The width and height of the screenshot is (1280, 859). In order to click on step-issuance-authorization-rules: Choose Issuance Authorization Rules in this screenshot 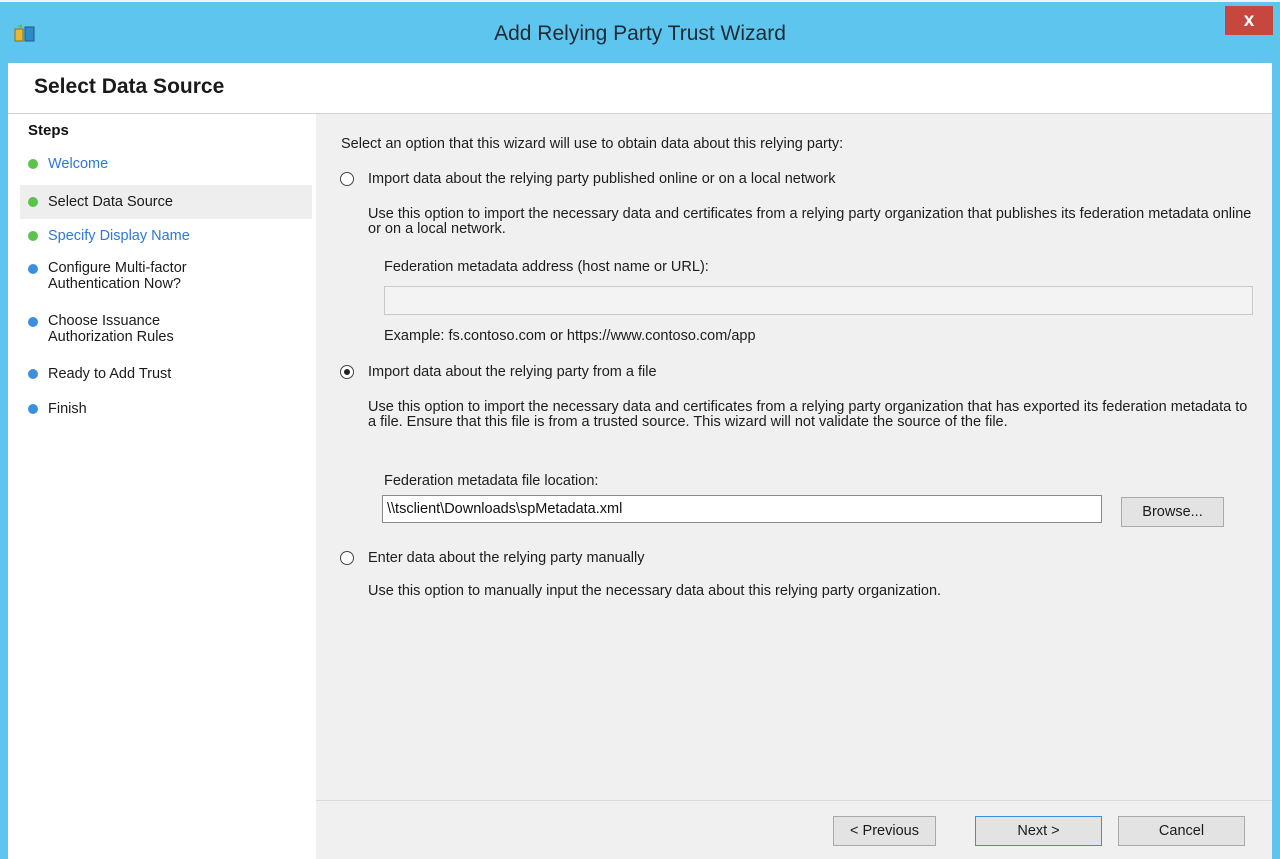, I will do `click(166, 331)`.